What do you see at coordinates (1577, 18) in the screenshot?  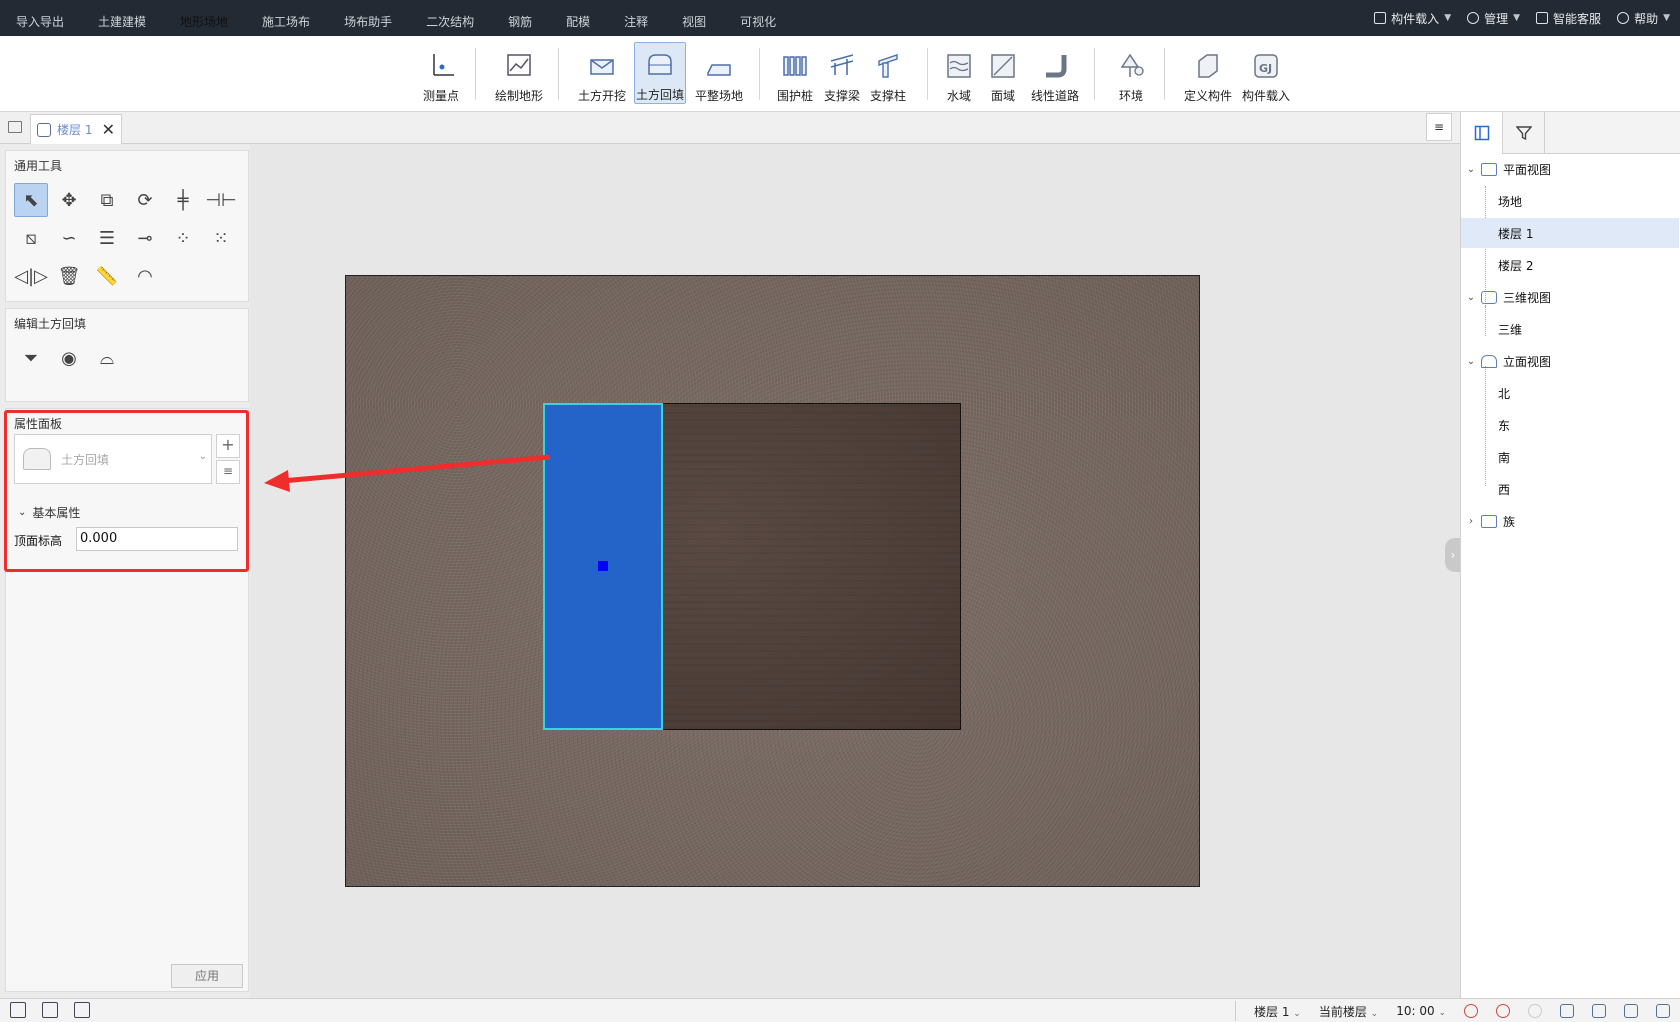 I see `service-label: 智能客服` at bounding box center [1577, 18].